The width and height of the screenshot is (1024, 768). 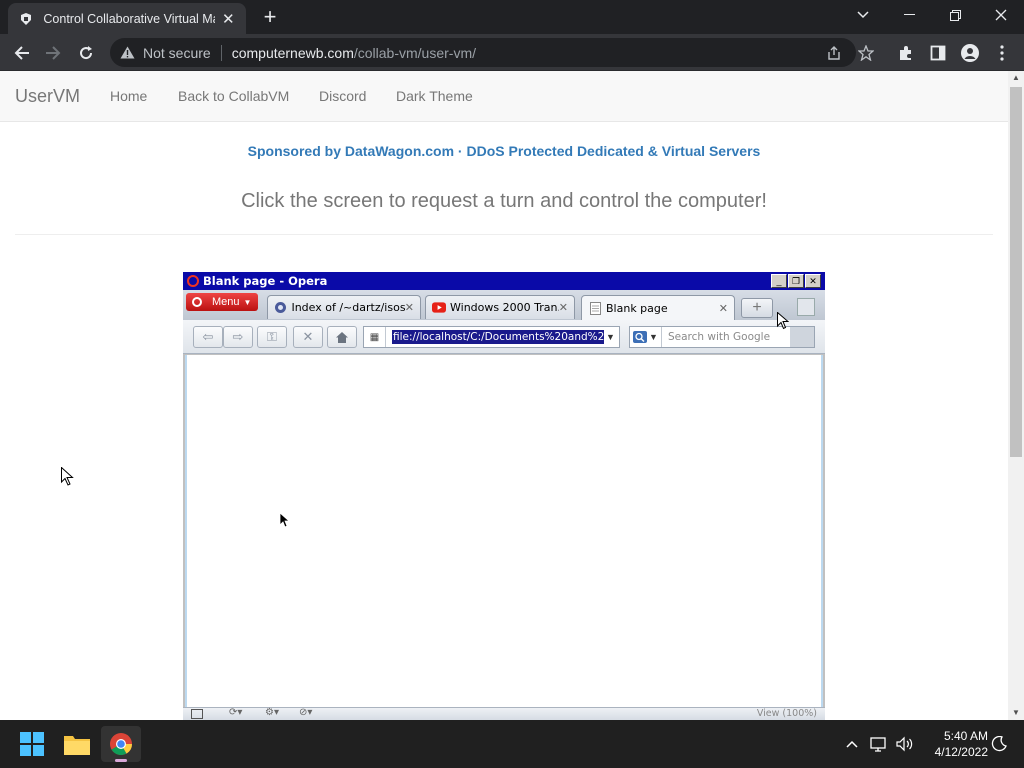 What do you see at coordinates (1016, 78) in the screenshot?
I see `scroll-up-arrow-icon: ▲` at bounding box center [1016, 78].